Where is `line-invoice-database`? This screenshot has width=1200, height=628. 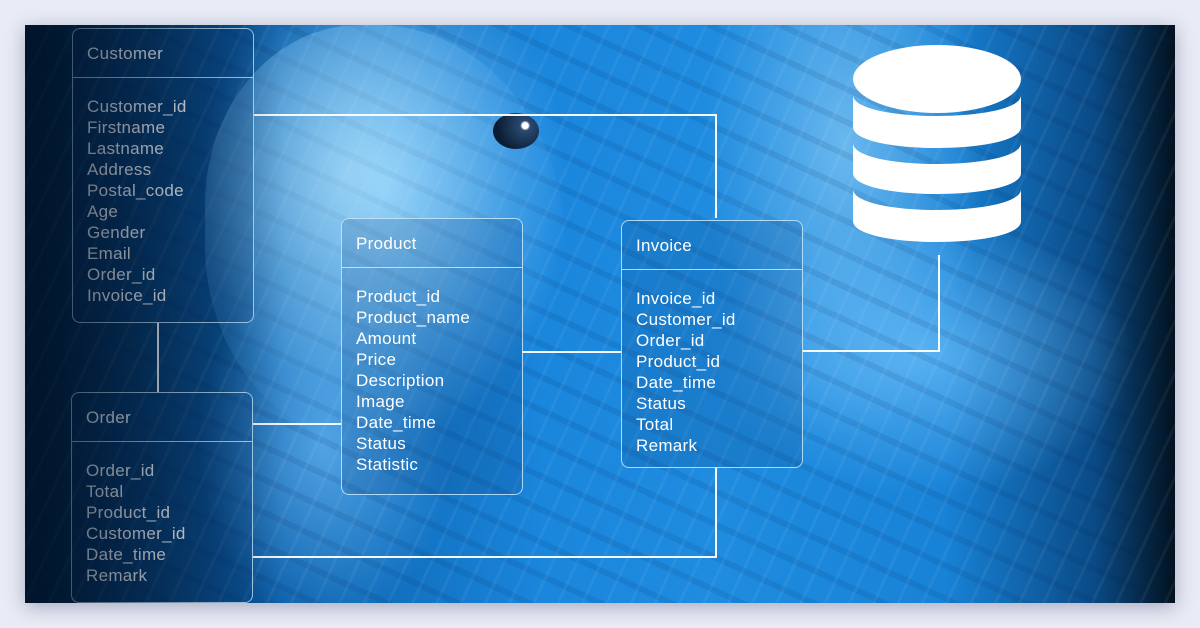 line-invoice-database is located at coordinates (871, 303).